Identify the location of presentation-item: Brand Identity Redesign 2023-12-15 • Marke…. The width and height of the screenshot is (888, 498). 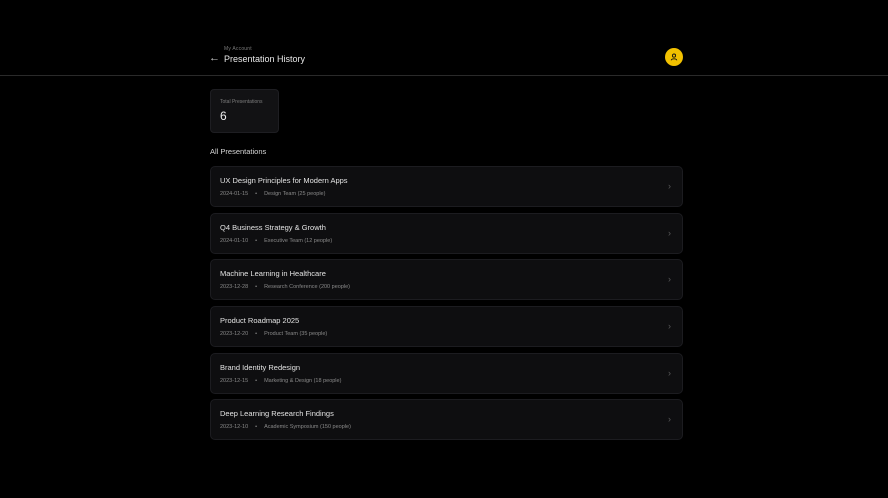
(446, 373).